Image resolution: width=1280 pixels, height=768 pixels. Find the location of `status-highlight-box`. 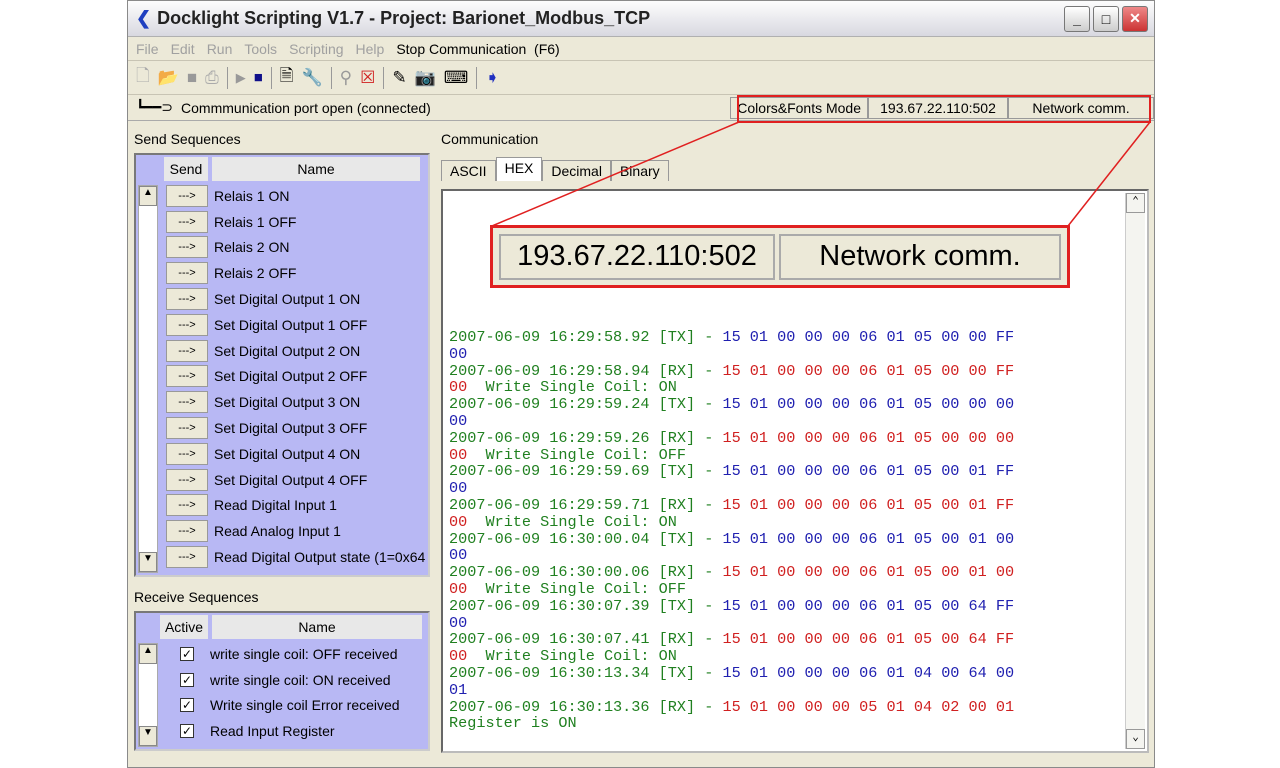

status-highlight-box is located at coordinates (944, 109).